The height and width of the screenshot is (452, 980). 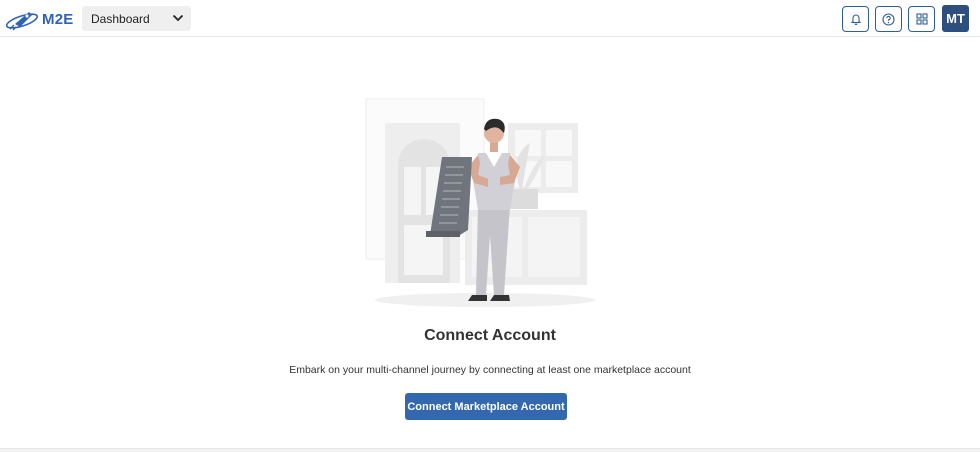 I want to click on chevron-down-icon, so click(x=178, y=18).